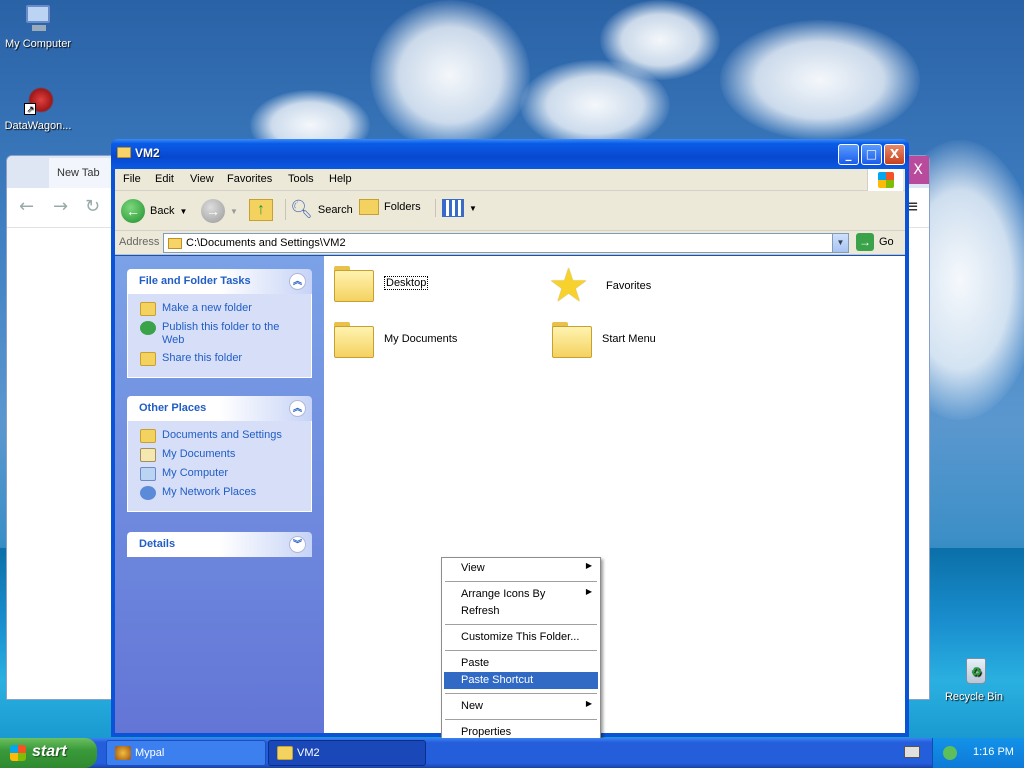 The width and height of the screenshot is (1024, 768). Describe the element at coordinates (912, 752) in the screenshot. I see `keyboard-icon` at that location.